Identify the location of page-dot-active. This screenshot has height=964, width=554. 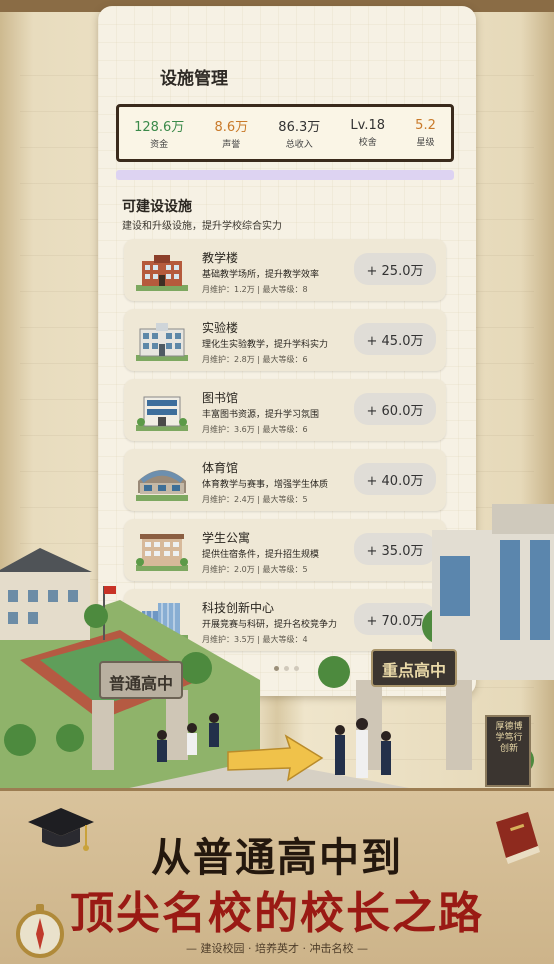
(276, 668).